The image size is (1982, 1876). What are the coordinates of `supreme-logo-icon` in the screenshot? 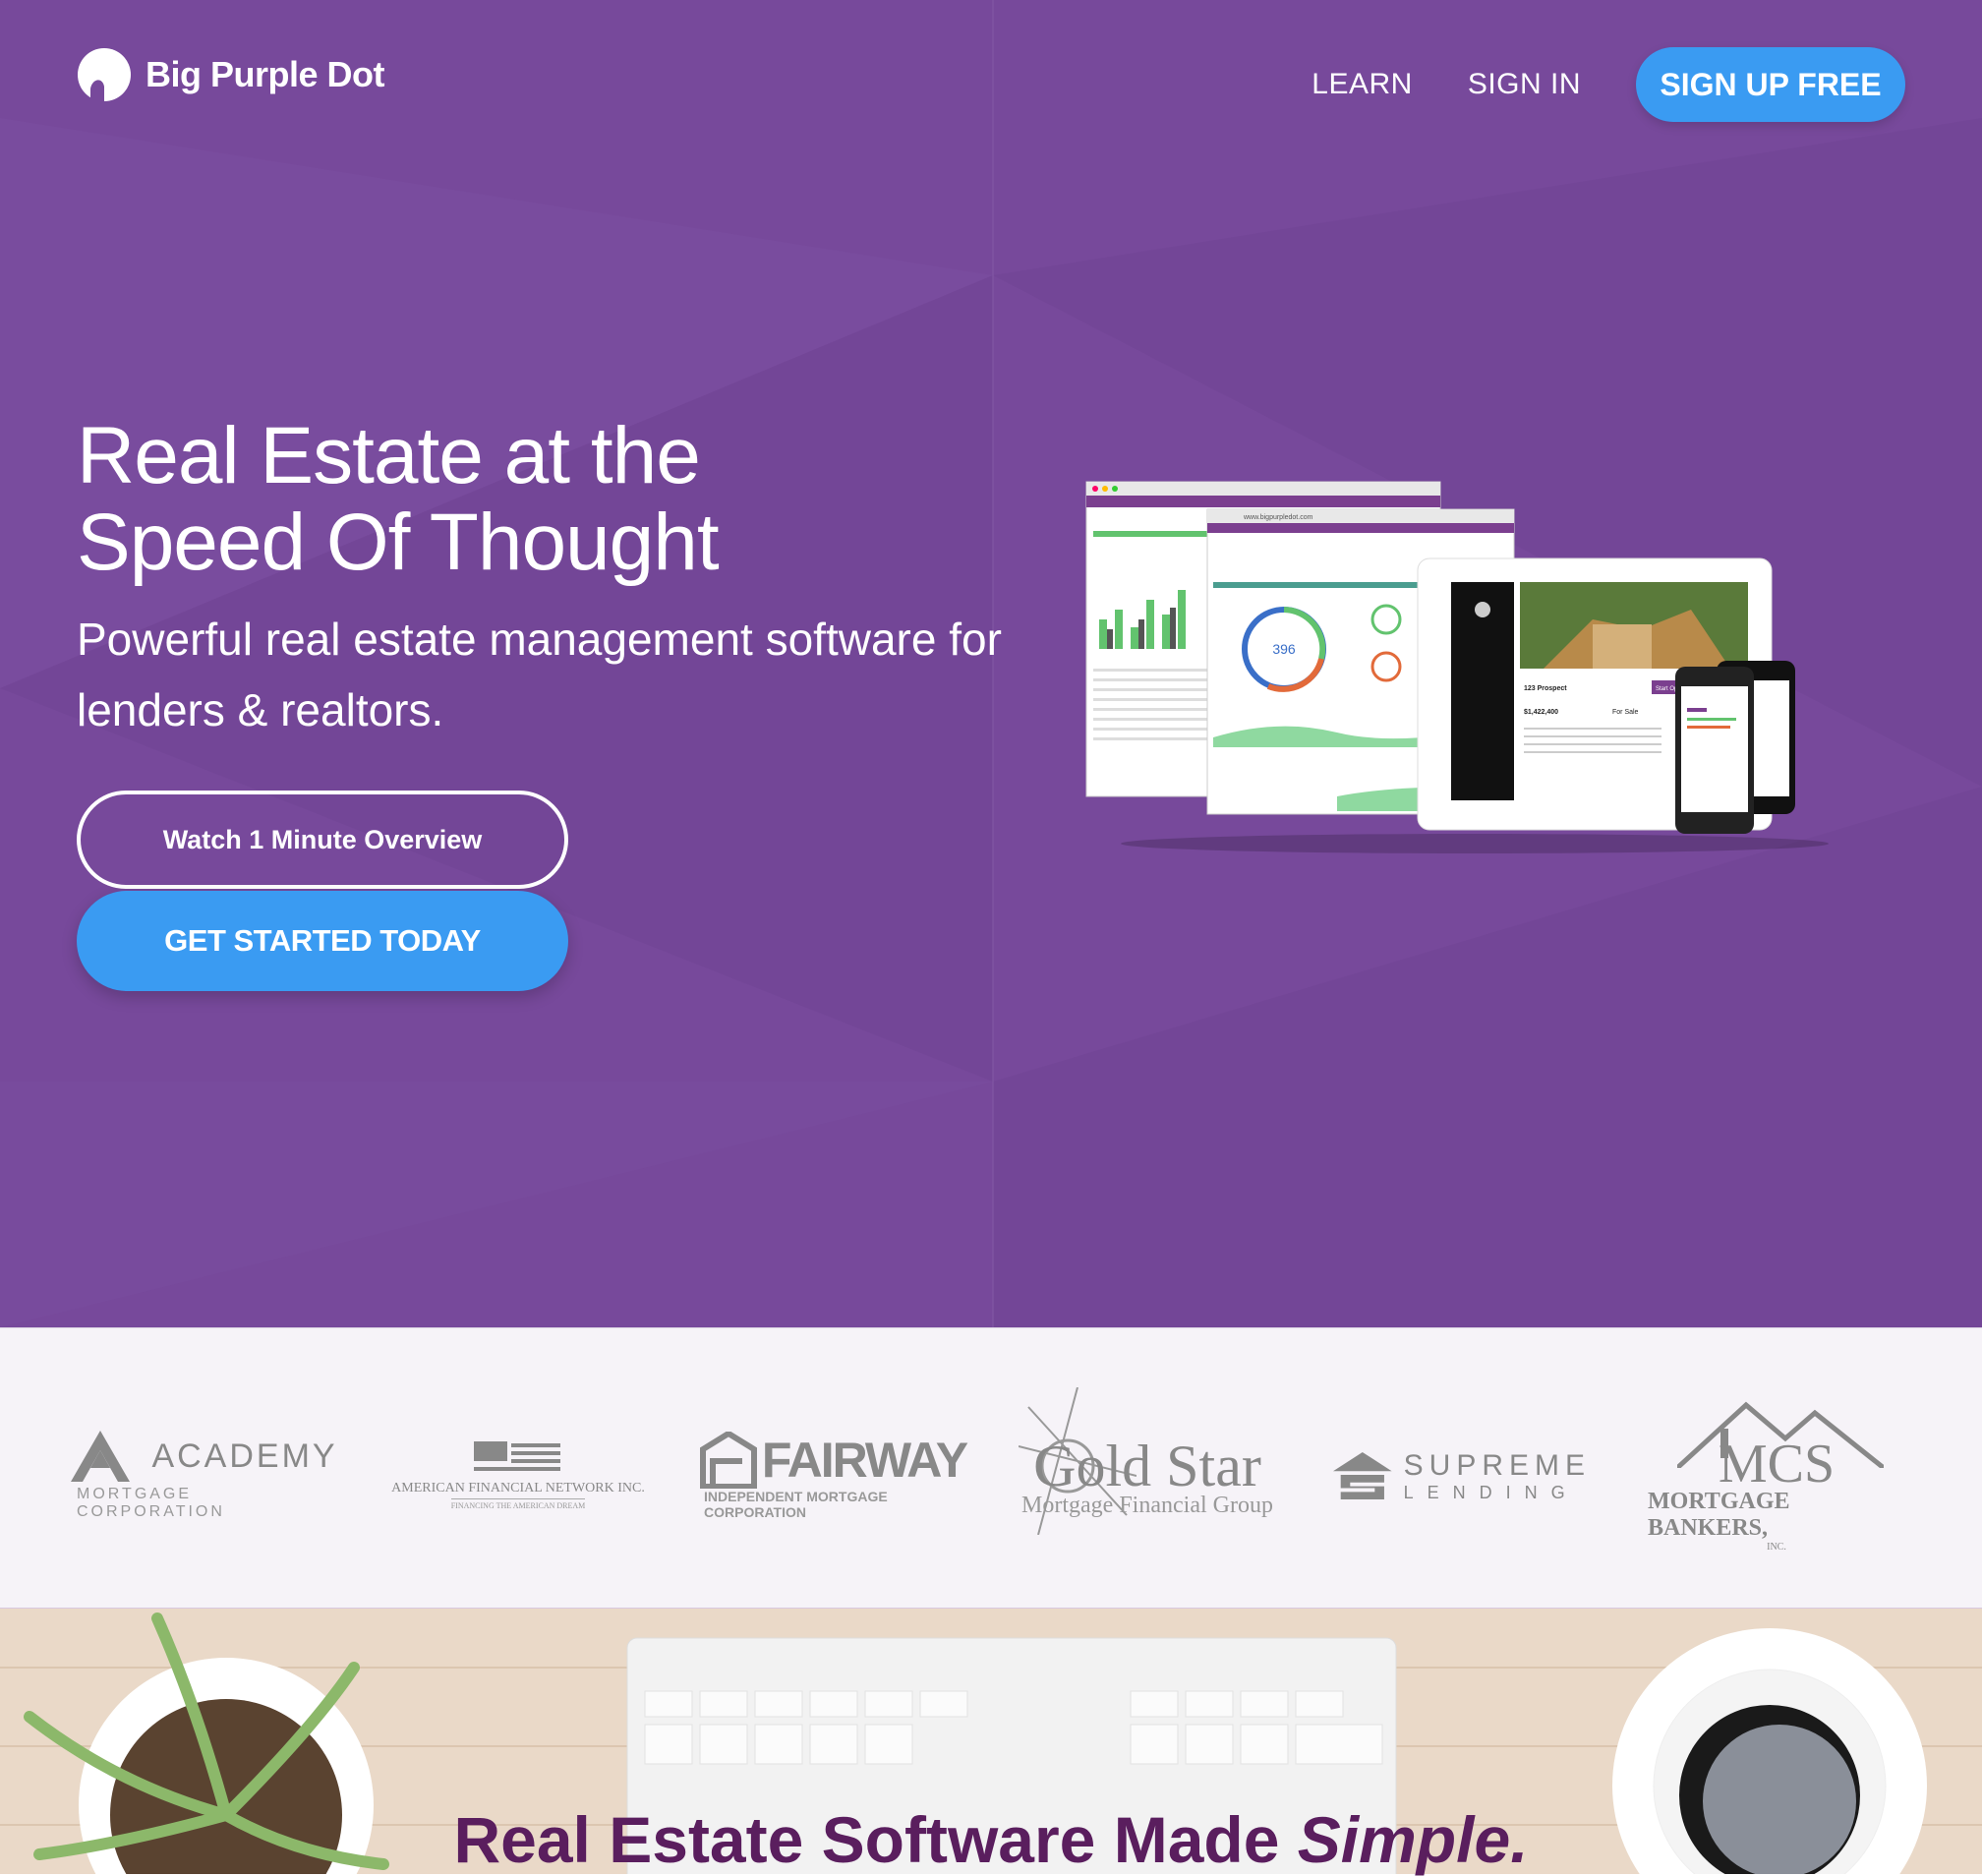 It's located at (1362, 1475).